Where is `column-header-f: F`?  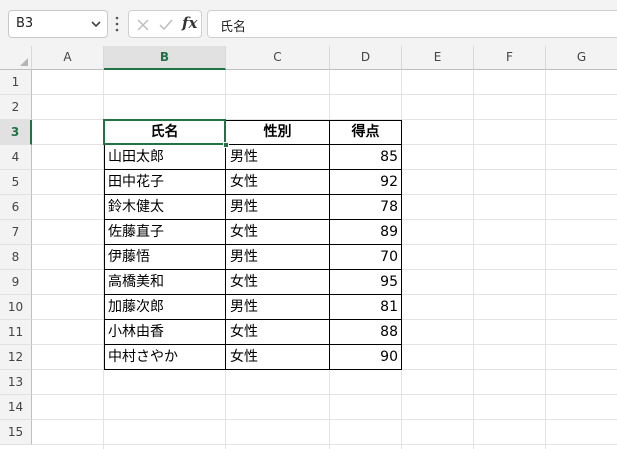 column-header-f: F is located at coordinates (510, 58).